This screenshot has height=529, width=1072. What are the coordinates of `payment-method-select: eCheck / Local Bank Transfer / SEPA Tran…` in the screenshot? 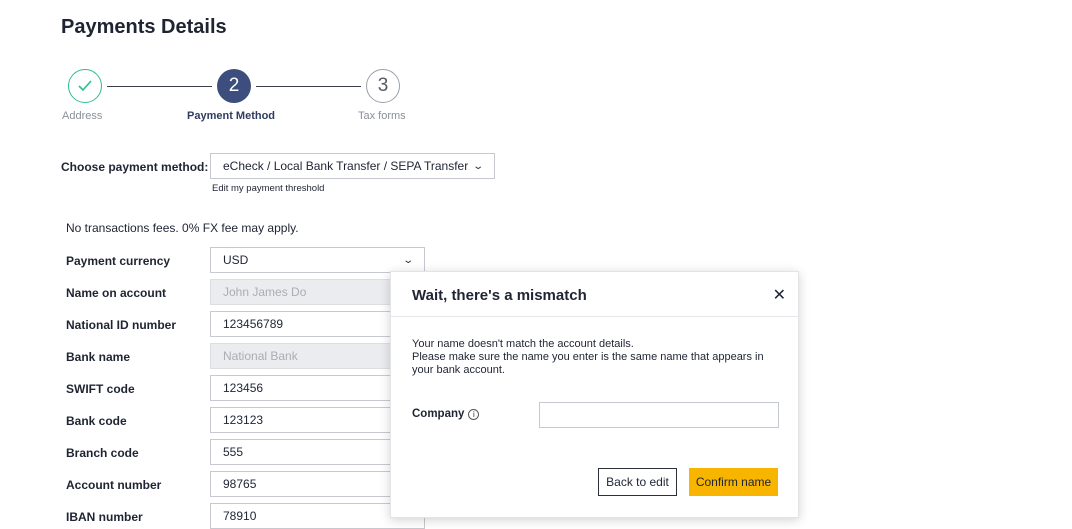 It's located at (352, 166).